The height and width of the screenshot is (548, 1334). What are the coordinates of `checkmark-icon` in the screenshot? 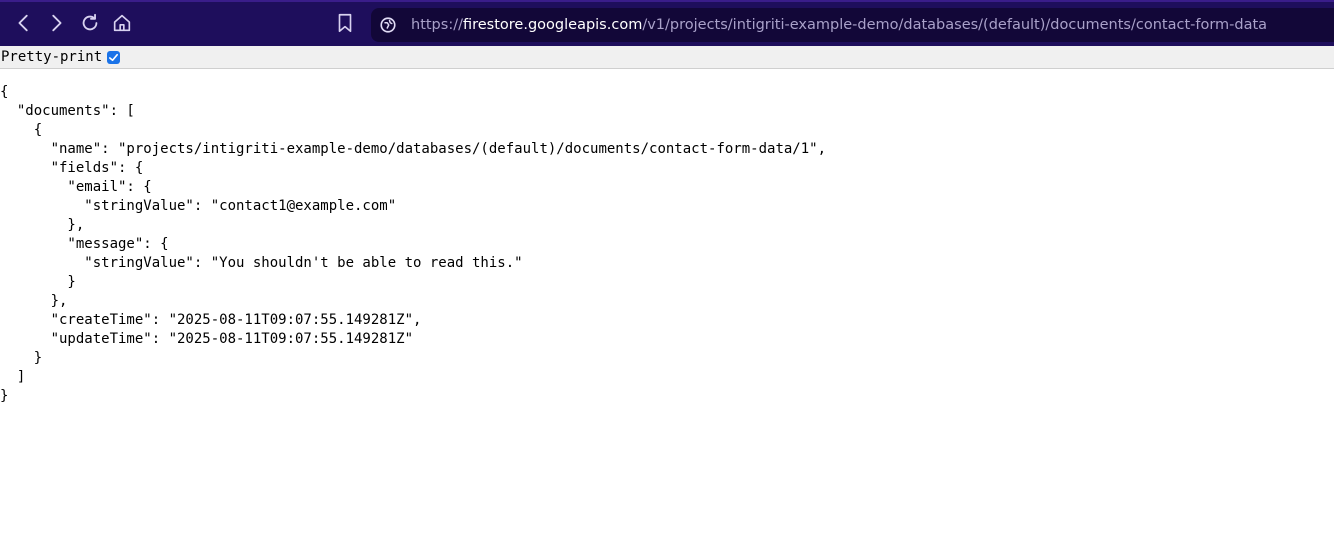 It's located at (114, 57).